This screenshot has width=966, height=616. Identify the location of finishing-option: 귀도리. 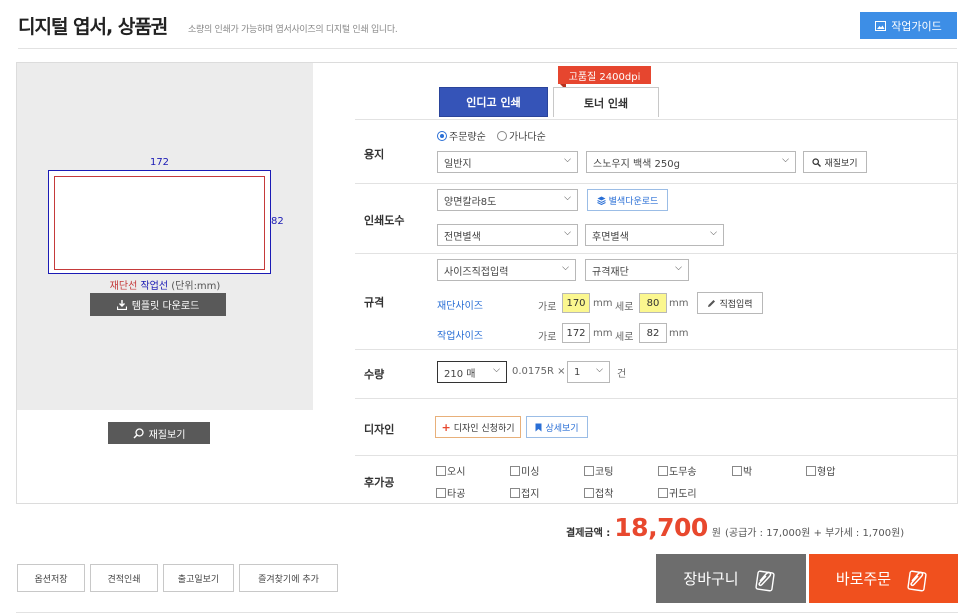
(677, 492).